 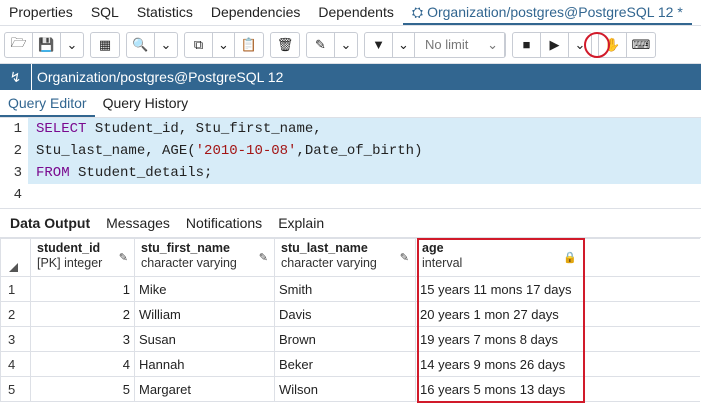 What do you see at coordinates (570, 258) in the screenshot?
I see `lock-icon: 🔒` at bounding box center [570, 258].